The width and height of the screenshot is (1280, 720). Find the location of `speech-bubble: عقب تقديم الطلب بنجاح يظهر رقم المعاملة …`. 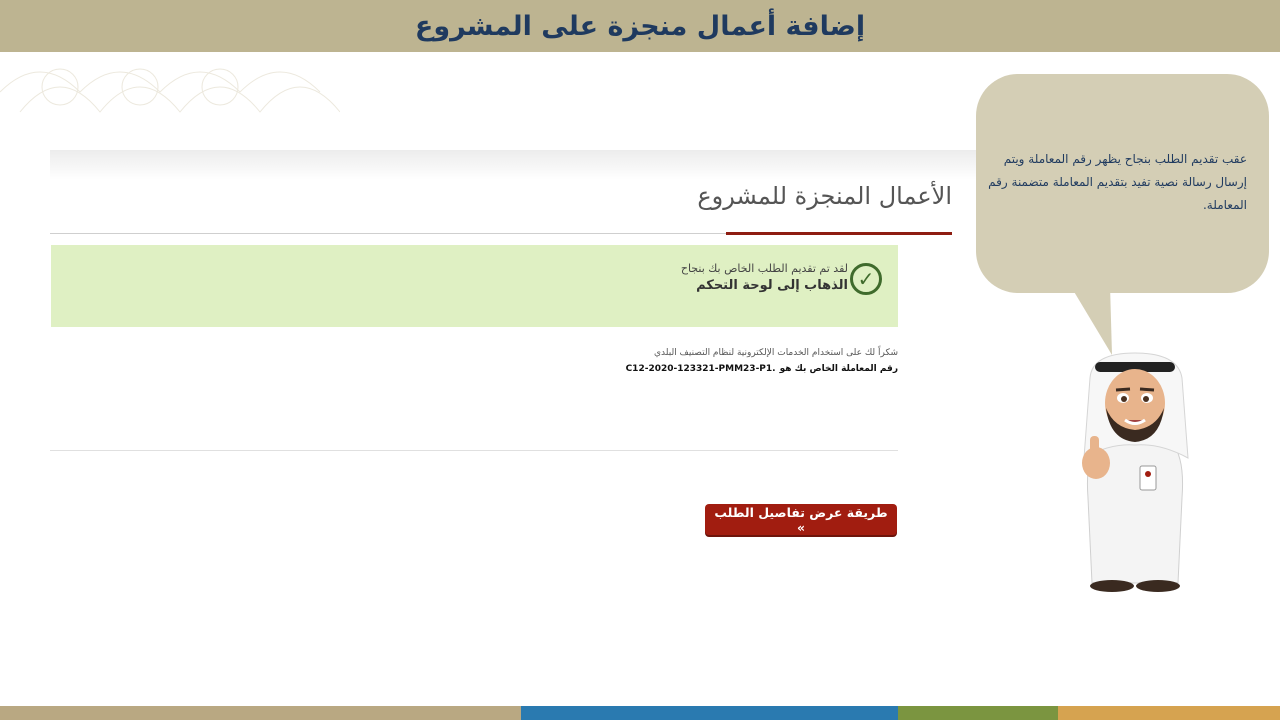

speech-bubble: عقب تقديم الطلب بنجاح يظهر رقم المعاملة … is located at coordinates (1122, 183).